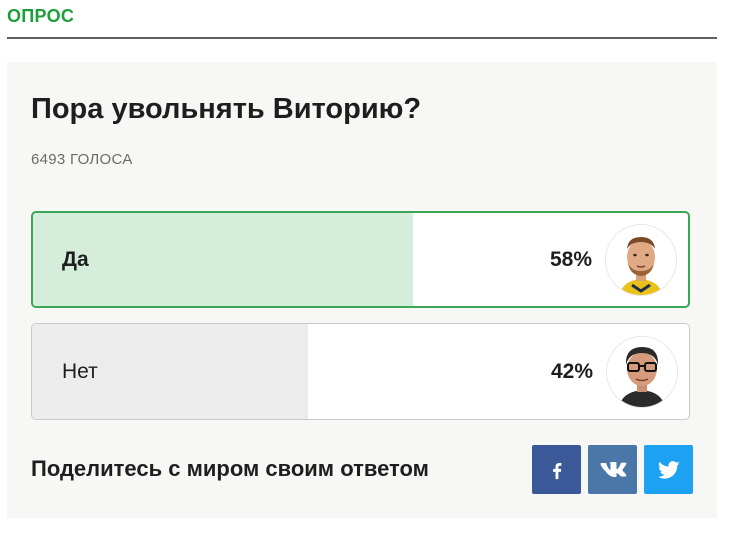  Describe the element at coordinates (362, 38) in the screenshot. I see `section-divider` at that location.